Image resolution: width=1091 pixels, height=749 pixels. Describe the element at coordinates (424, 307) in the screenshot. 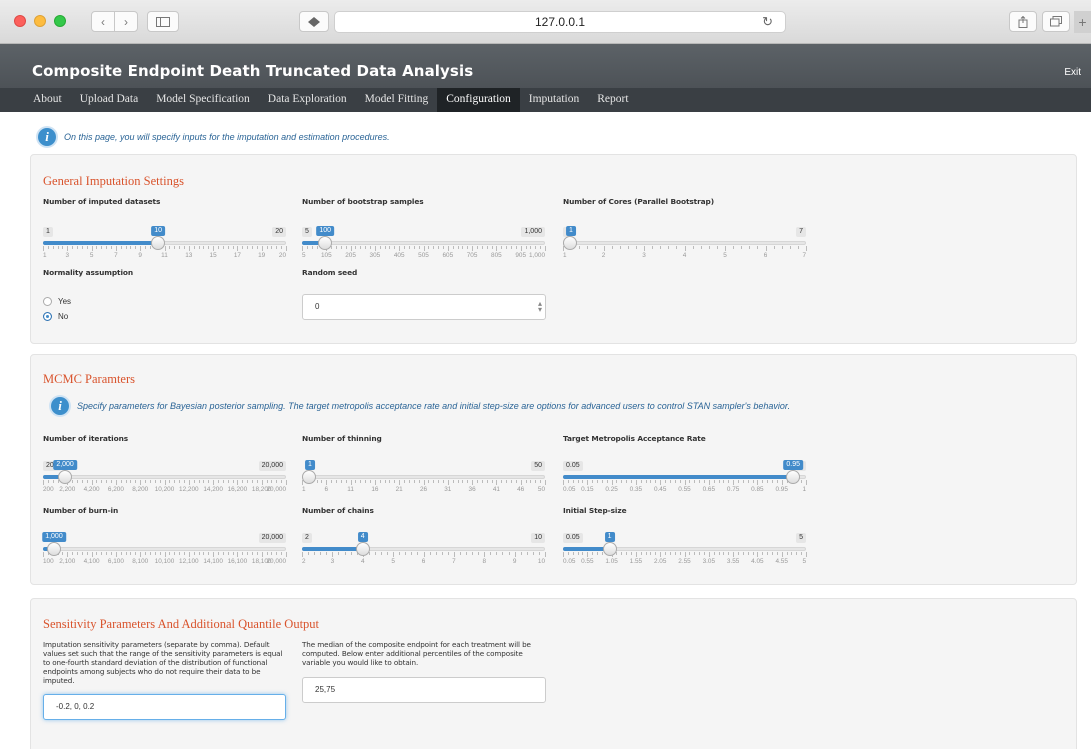

I see `random-seed-input: 0 ▴ ▾` at that location.